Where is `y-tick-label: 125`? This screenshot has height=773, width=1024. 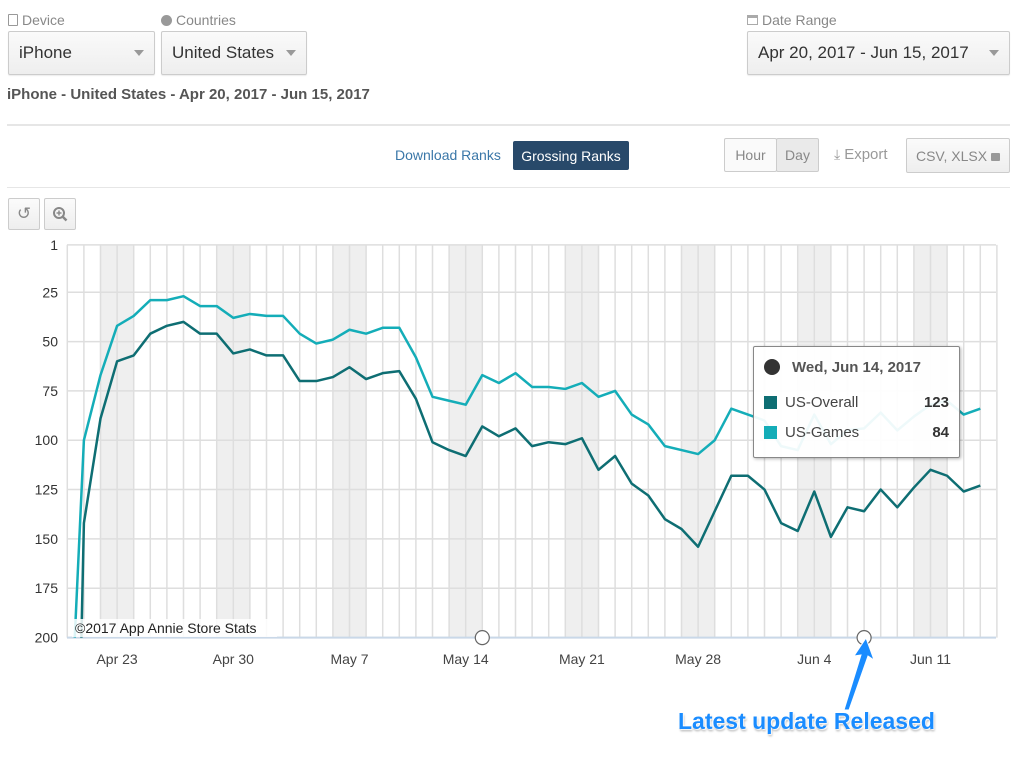
y-tick-label: 125 is located at coordinates (47, 490).